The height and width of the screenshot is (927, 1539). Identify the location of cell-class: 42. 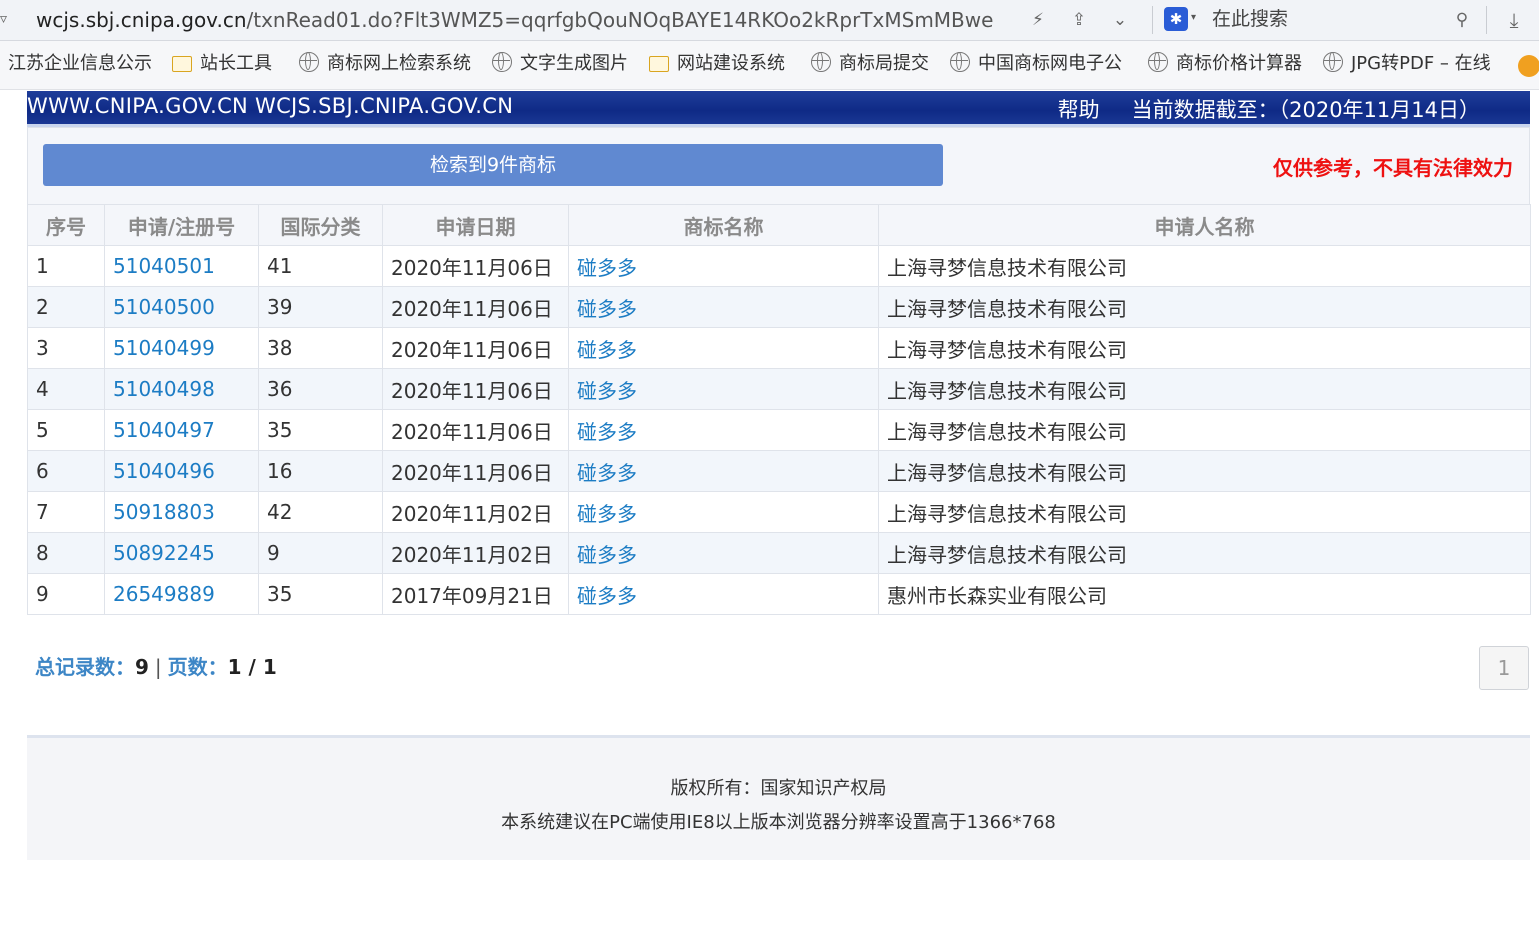
(320, 512).